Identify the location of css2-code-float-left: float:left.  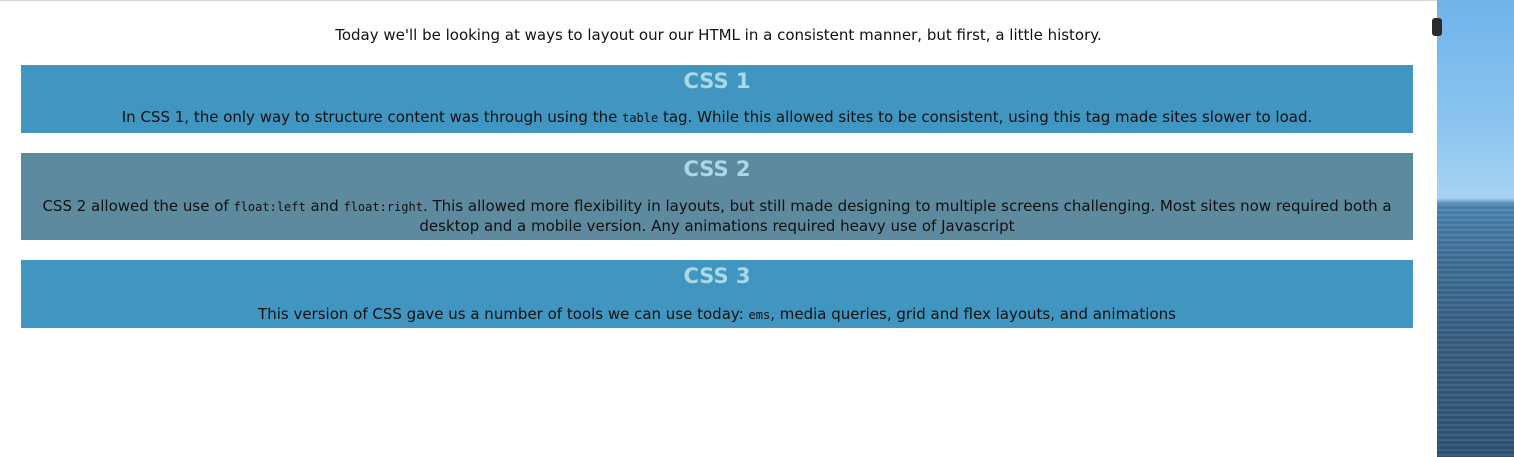
(269, 207).